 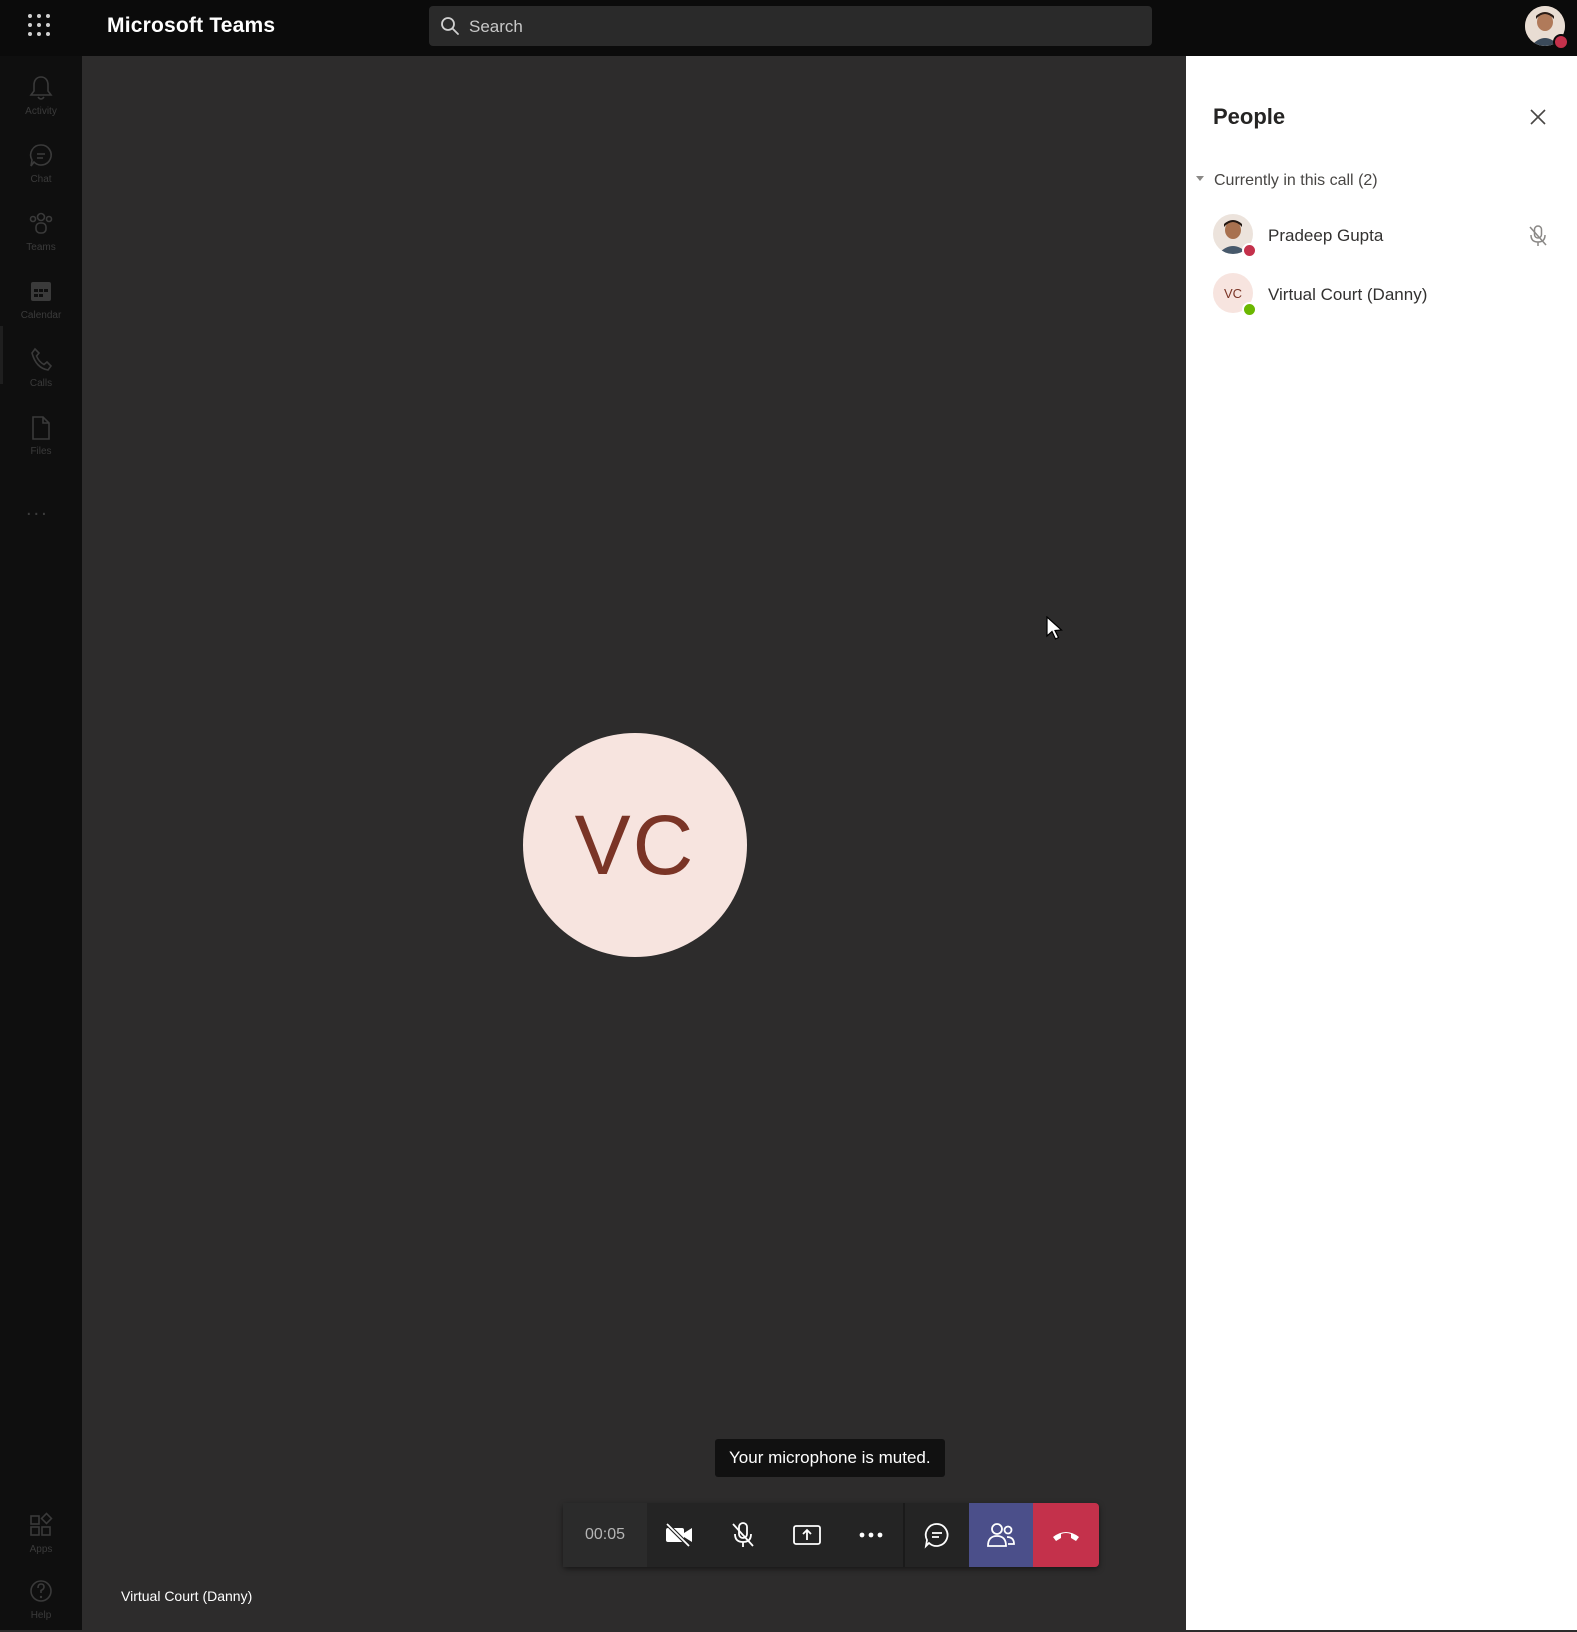 What do you see at coordinates (1054, 628) in the screenshot?
I see `mouse-cursor-icon` at bounding box center [1054, 628].